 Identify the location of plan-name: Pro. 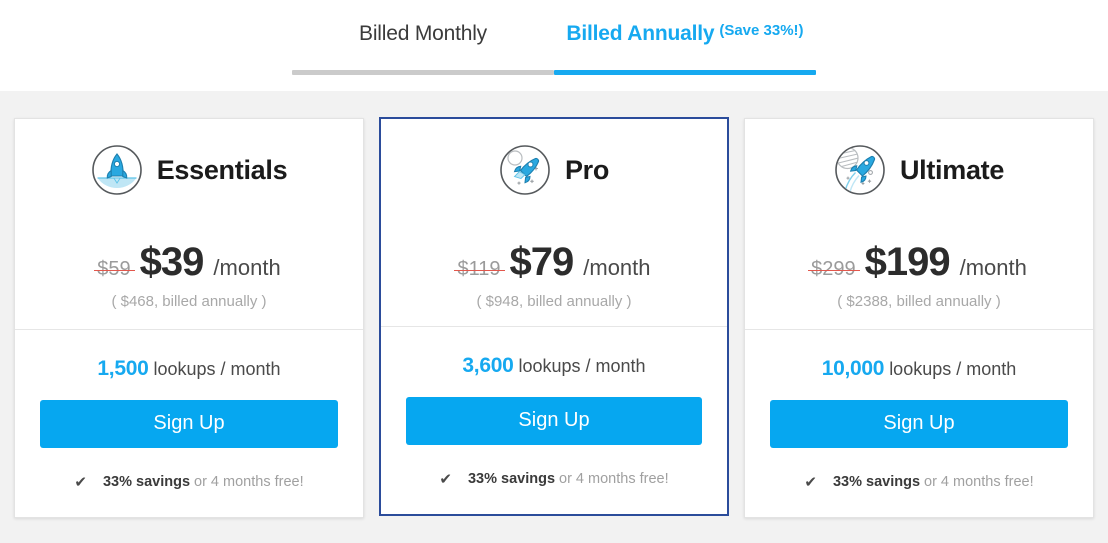
(587, 169).